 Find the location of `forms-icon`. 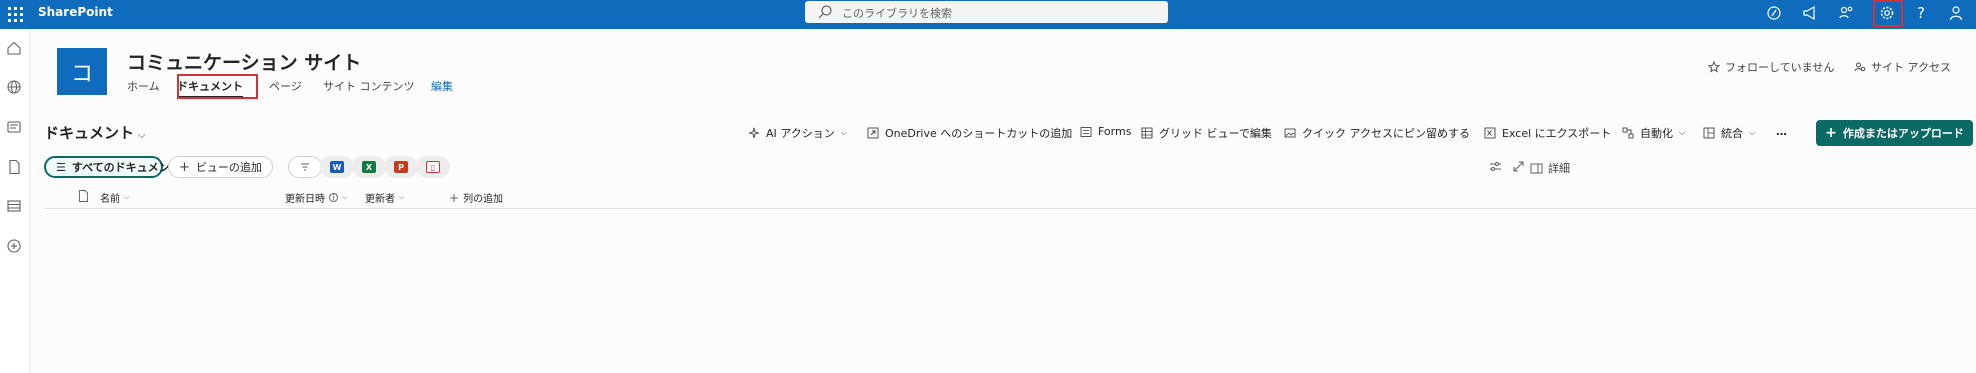

forms-icon is located at coordinates (1086, 131).